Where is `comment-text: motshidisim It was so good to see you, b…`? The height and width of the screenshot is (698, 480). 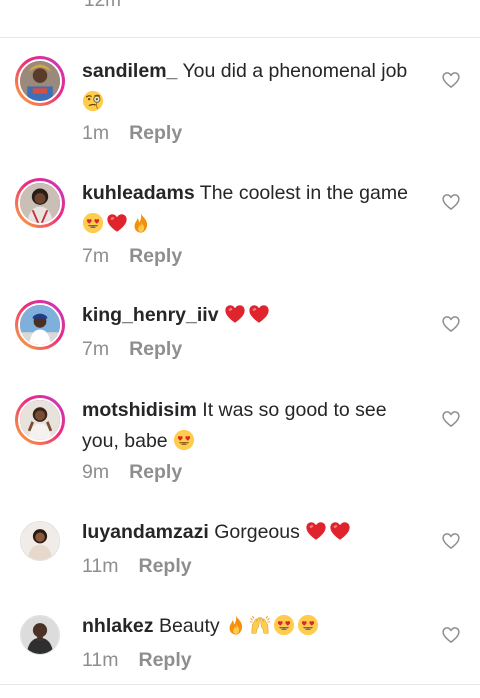 comment-text: motshidisim It was so good to see you, b… is located at coordinates (254, 426).